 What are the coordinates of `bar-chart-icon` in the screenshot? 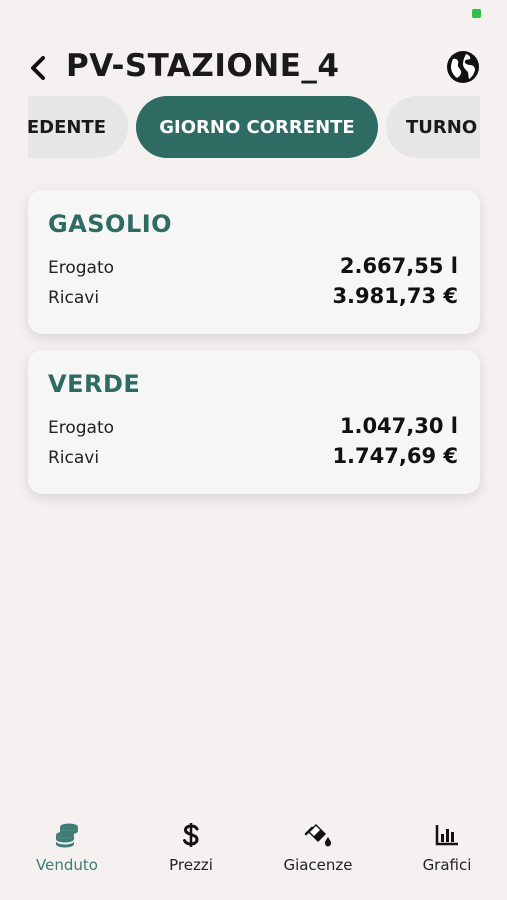 It's located at (446, 835).